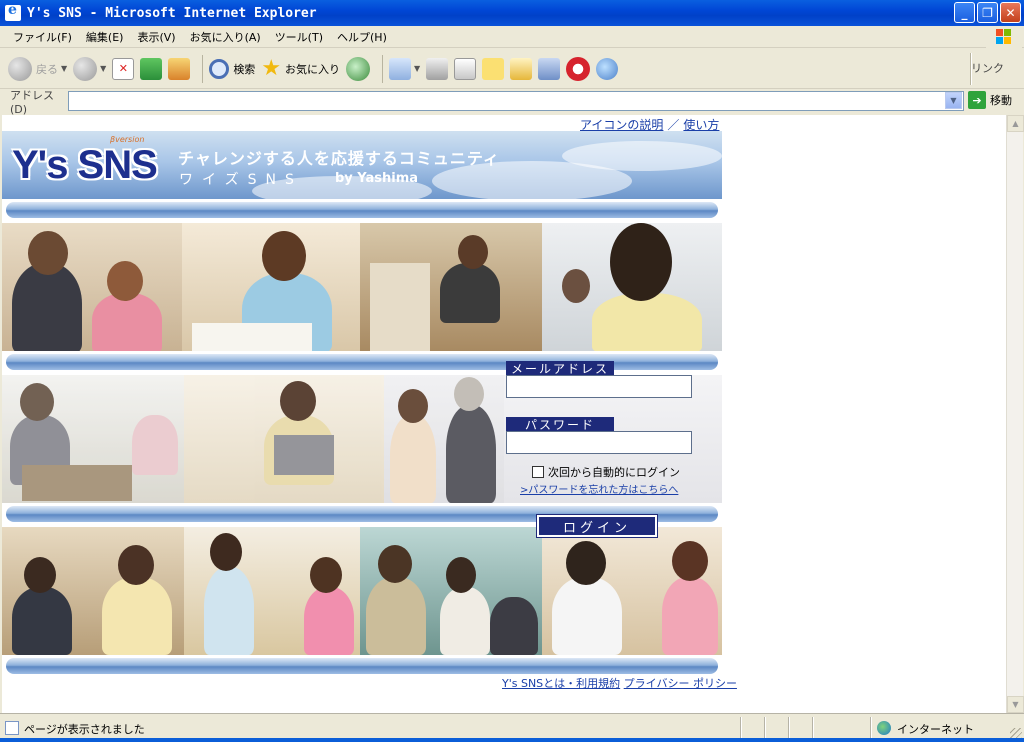  I want to click on photo-woman-writing, so click(271, 287).